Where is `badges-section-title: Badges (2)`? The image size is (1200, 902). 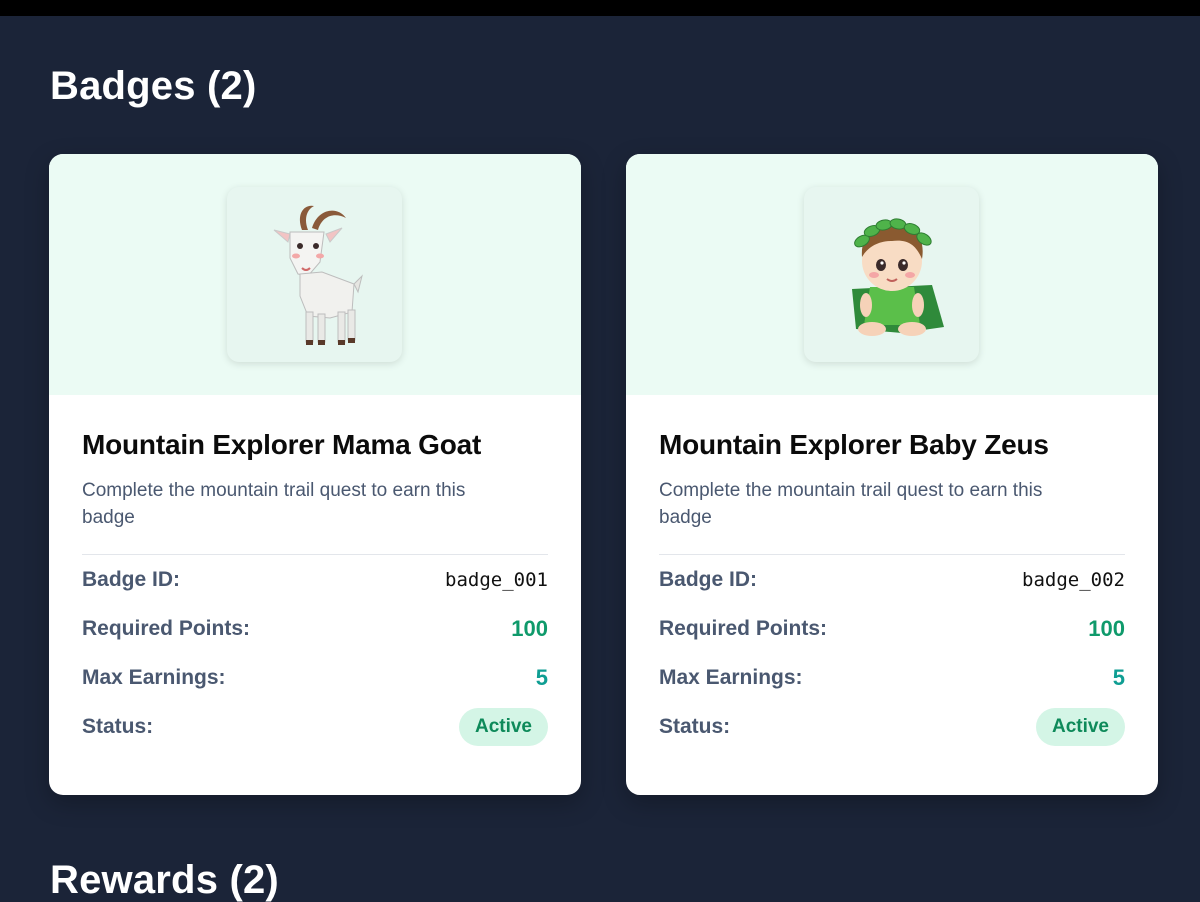 badges-section-title: Badges (2) is located at coordinates (153, 86).